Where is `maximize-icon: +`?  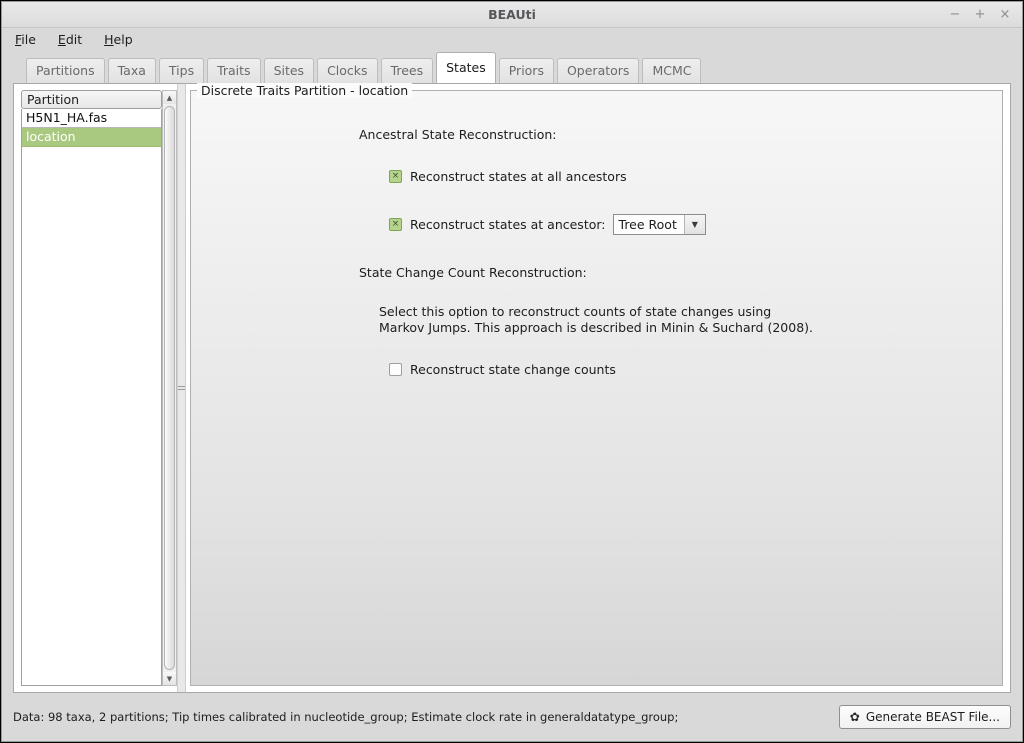
maximize-icon: + is located at coordinates (980, 15).